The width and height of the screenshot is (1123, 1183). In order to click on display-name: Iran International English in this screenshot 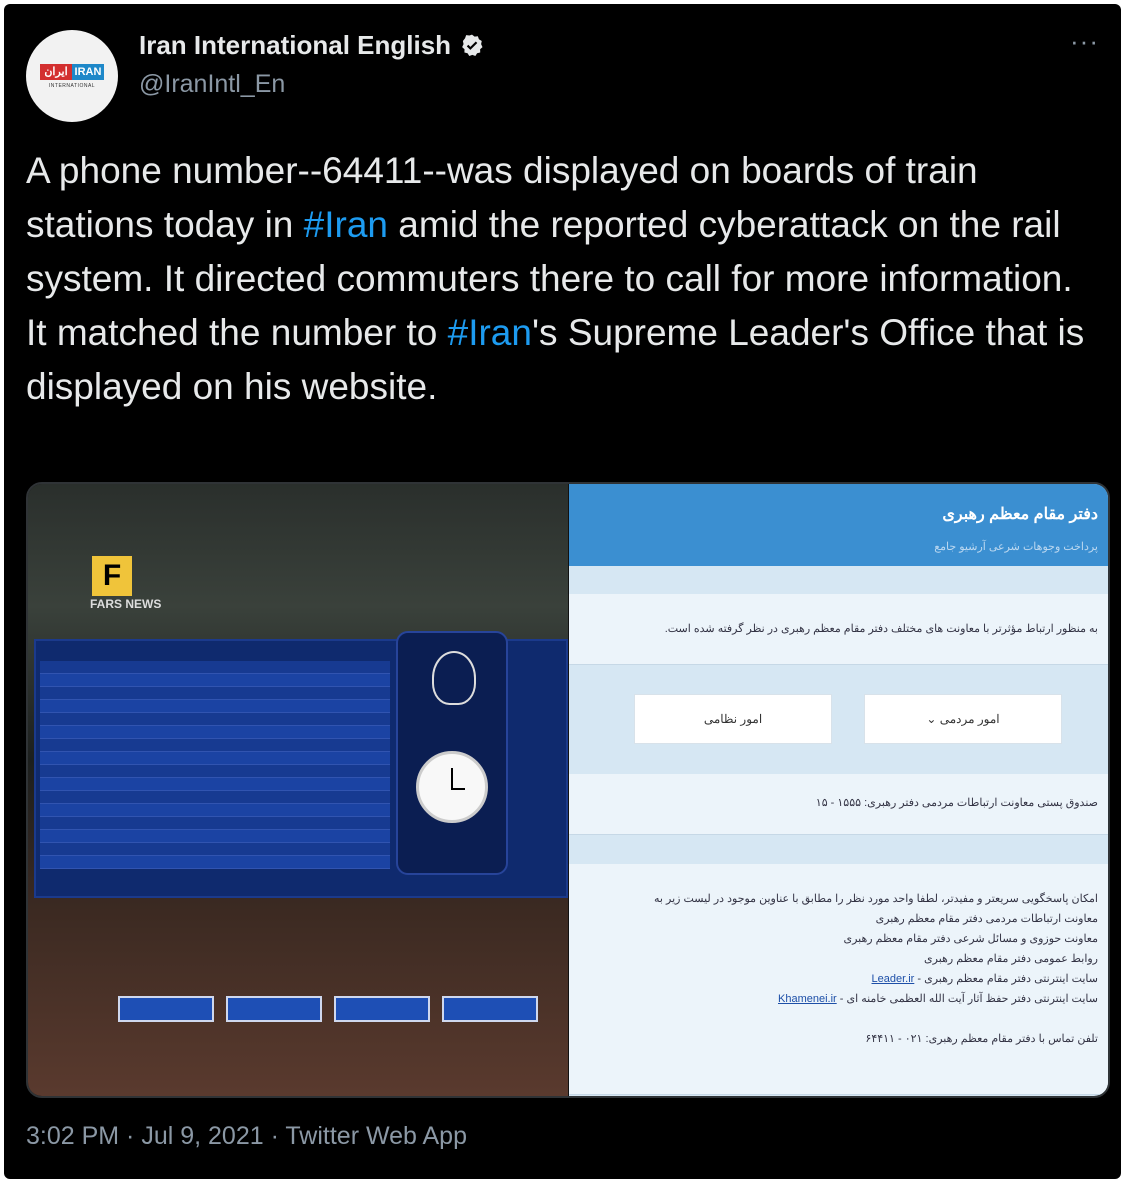, I will do `click(295, 45)`.